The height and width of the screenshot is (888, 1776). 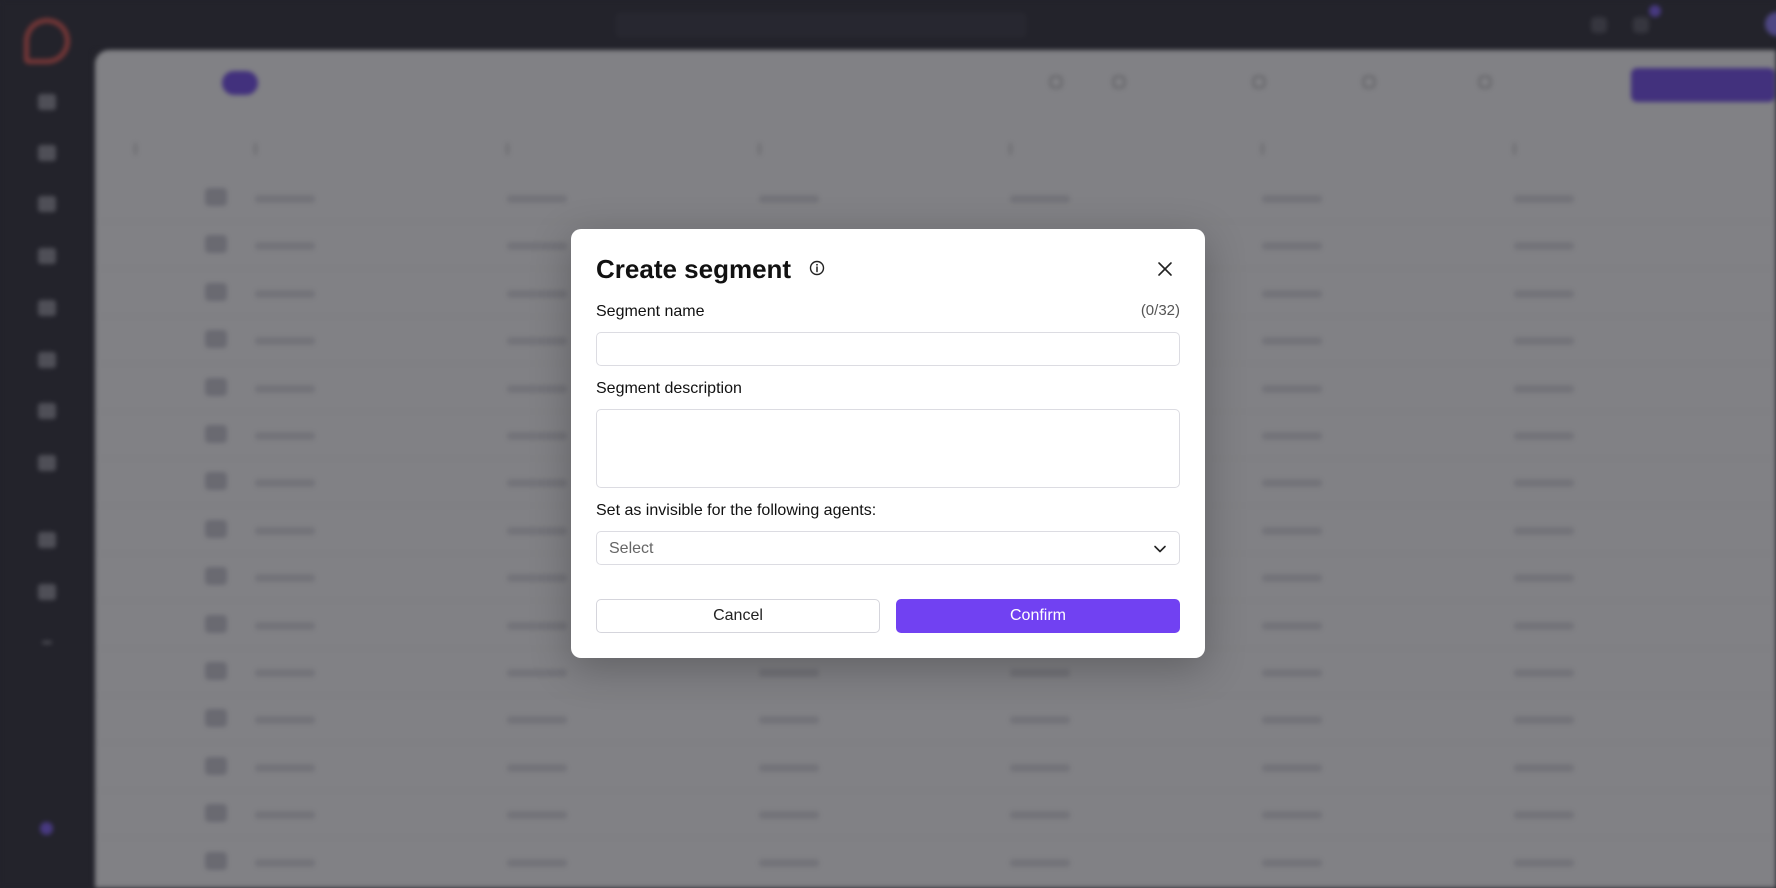 What do you see at coordinates (1160, 549) in the screenshot?
I see `chevron-down-icon` at bounding box center [1160, 549].